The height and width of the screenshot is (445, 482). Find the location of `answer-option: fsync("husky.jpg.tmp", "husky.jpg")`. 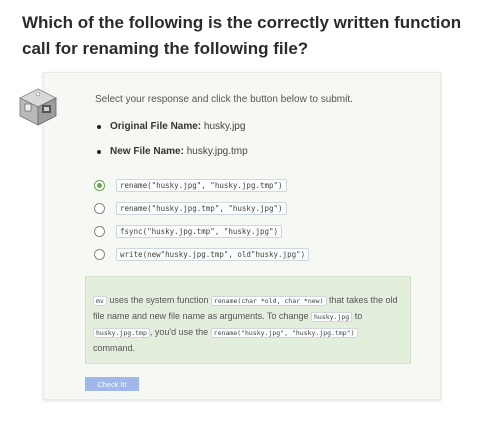

answer-option: fsync("husky.jpg.tmp", "husky.jpg") is located at coordinates (201, 231).